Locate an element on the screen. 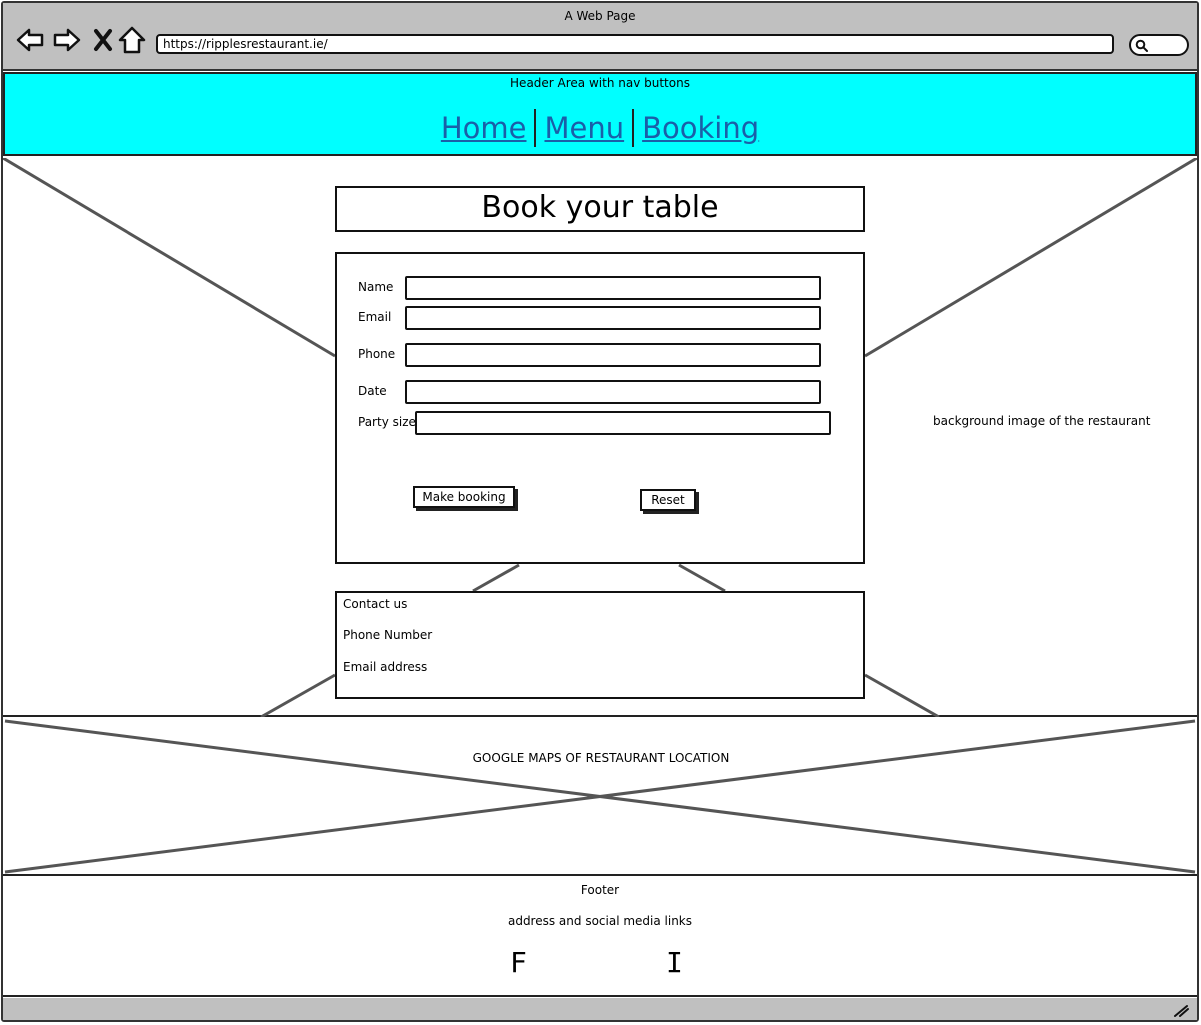 The width and height of the screenshot is (1201, 1025). search-icon is located at coordinates (1141, 45).